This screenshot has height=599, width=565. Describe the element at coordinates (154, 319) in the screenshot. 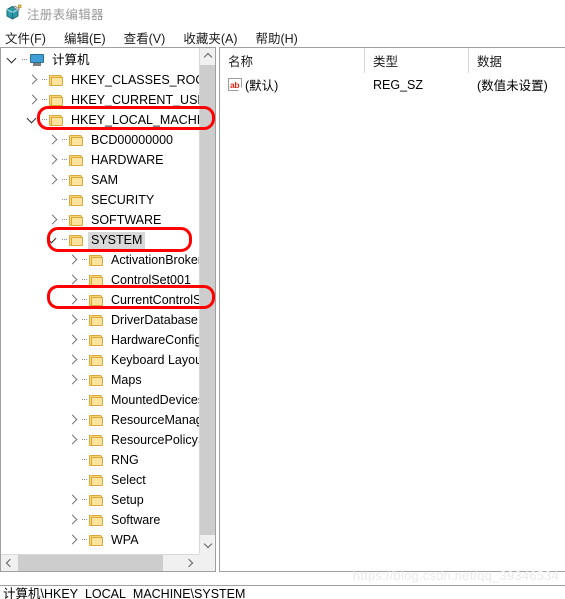

I see `tree-item-label: DriverDatabase` at that location.